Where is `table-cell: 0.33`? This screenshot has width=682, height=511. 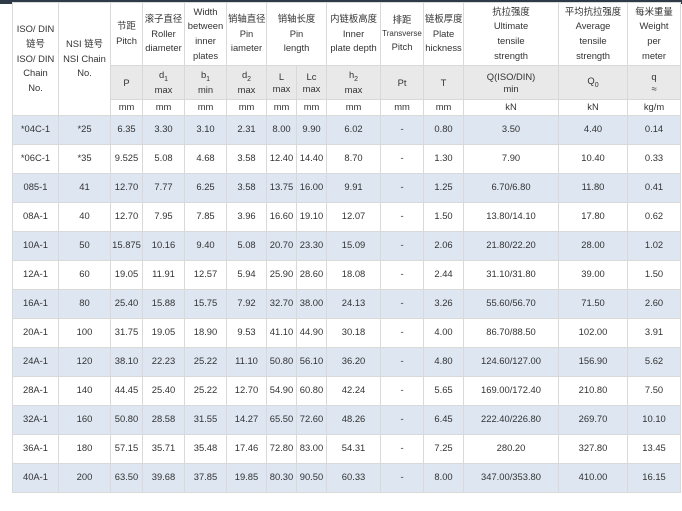
table-cell: 0.33 is located at coordinates (654, 158).